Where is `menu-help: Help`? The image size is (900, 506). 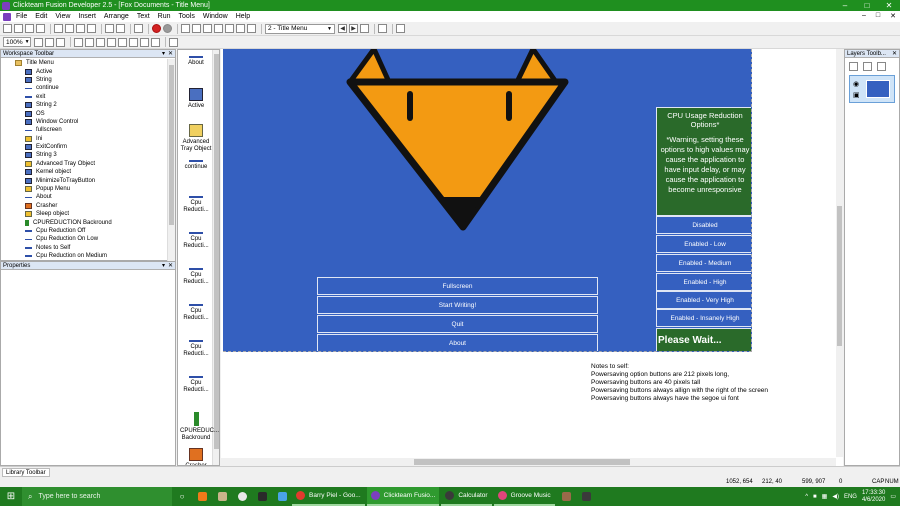
menu-help: Help is located at coordinates (243, 16).